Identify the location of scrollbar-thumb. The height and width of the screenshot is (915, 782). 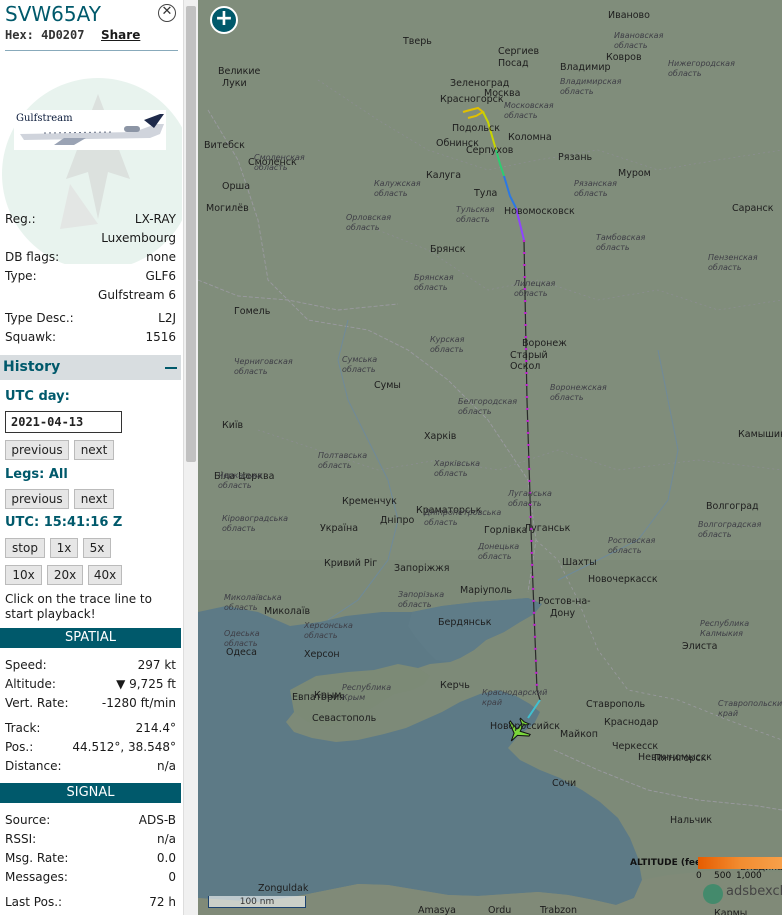
(191, 234).